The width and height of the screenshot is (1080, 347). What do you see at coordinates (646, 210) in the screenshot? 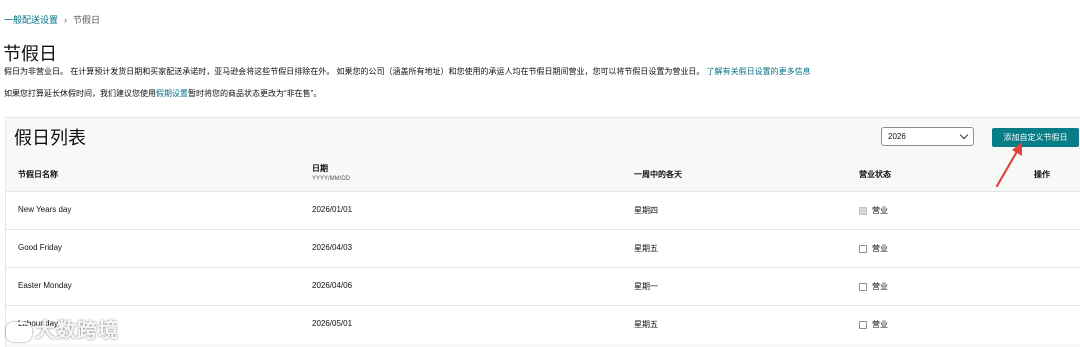
I see `holiday-weekday: 星期四` at bounding box center [646, 210].